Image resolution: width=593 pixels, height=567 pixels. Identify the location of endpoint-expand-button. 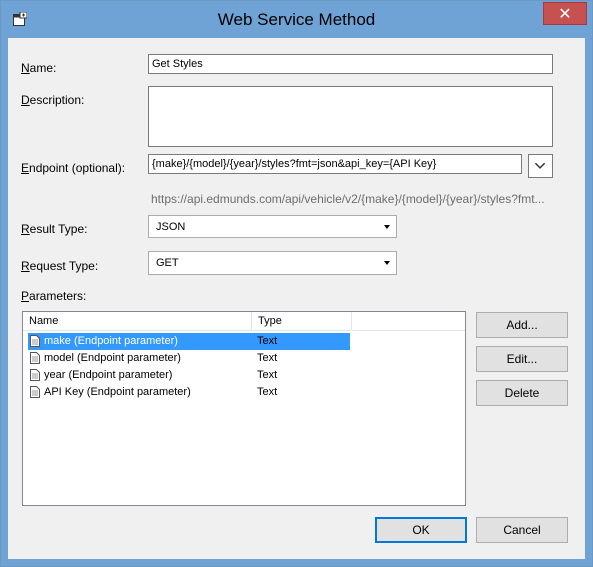
(540, 166).